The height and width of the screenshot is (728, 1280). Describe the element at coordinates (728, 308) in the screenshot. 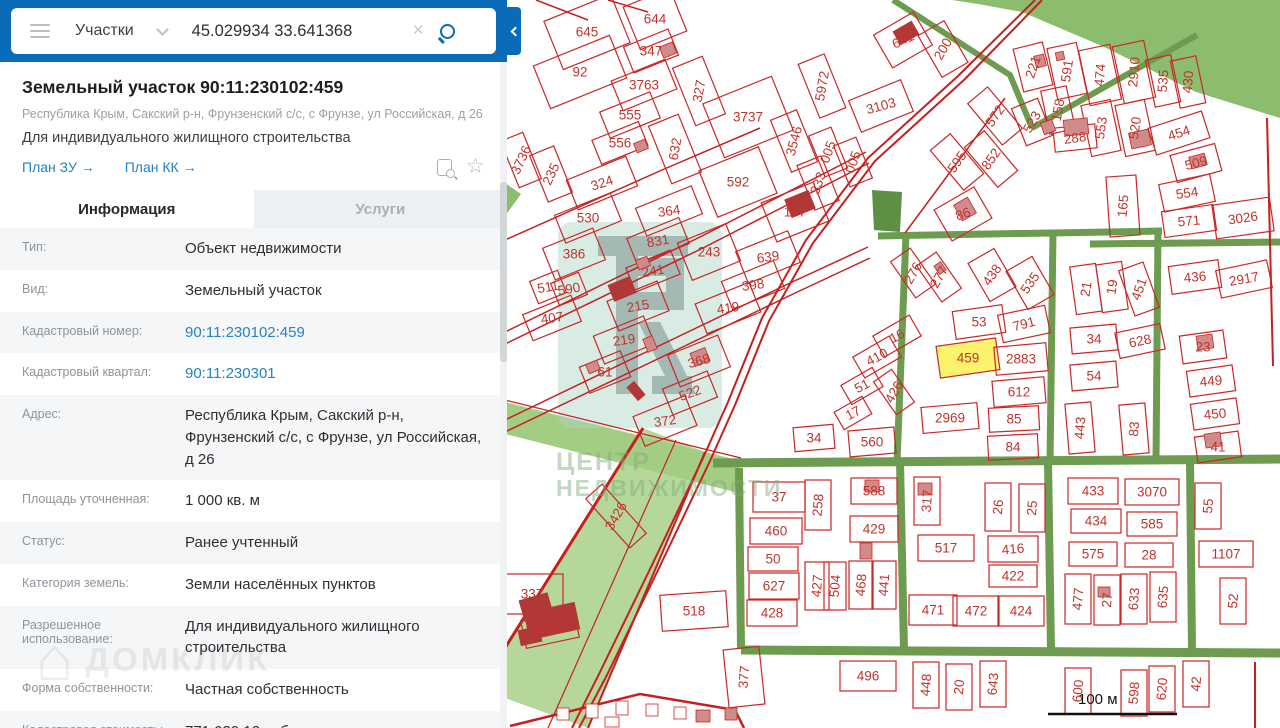

I see `parcel-label: 419` at that location.